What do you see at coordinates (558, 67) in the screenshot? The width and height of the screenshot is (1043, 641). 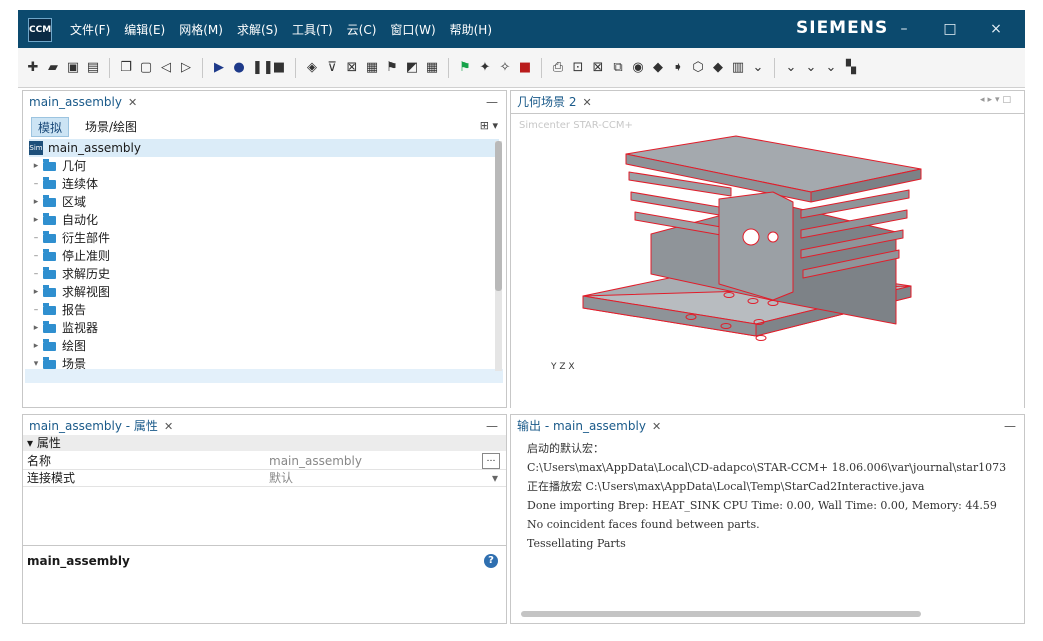 I see `print-icon: ⎙` at bounding box center [558, 67].